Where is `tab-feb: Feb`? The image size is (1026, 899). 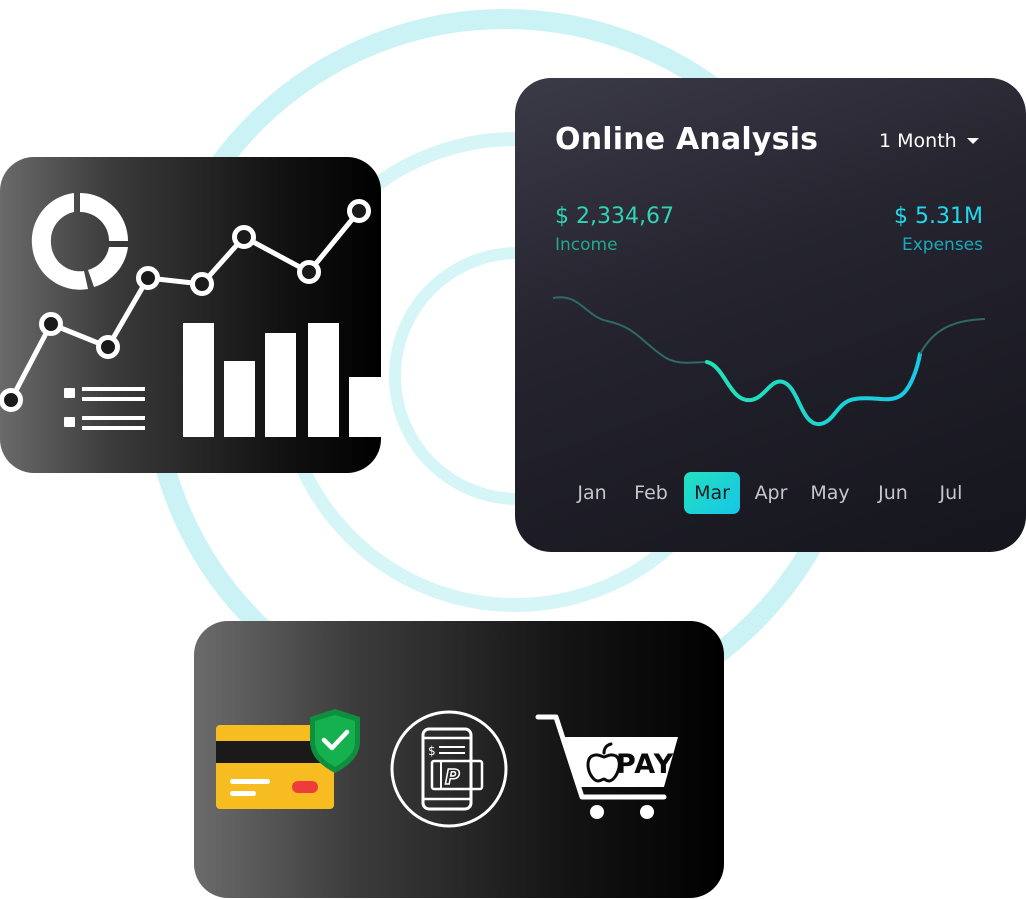
tab-feb: Feb is located at coordinates (651, 493).